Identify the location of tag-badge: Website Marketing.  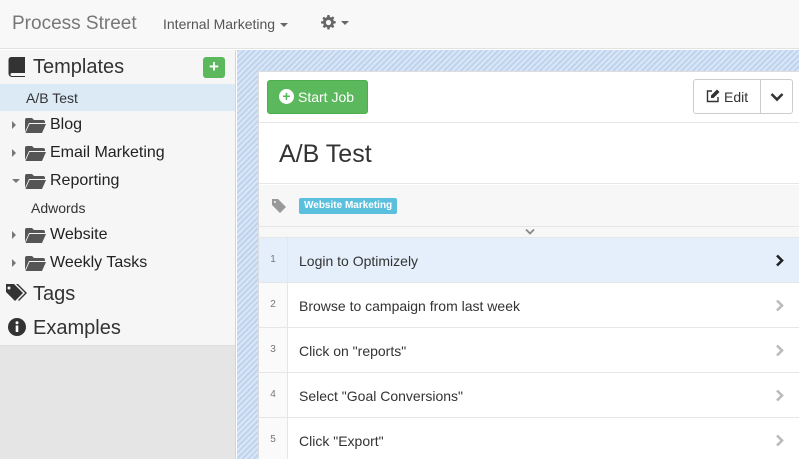
(348, 206).